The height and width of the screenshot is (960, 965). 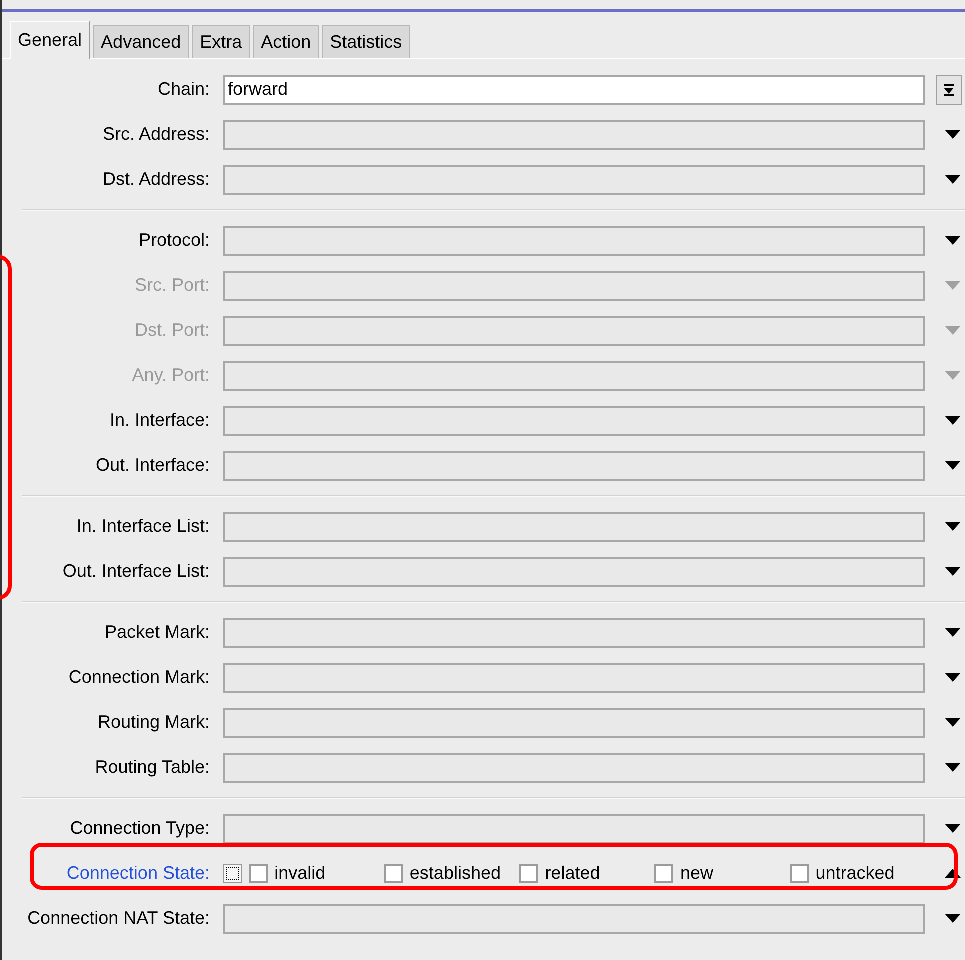 What do you see at coordinates (184, 89) in the screenshot?
I see `field-label: Chain:` at bounding box center [184, 89].